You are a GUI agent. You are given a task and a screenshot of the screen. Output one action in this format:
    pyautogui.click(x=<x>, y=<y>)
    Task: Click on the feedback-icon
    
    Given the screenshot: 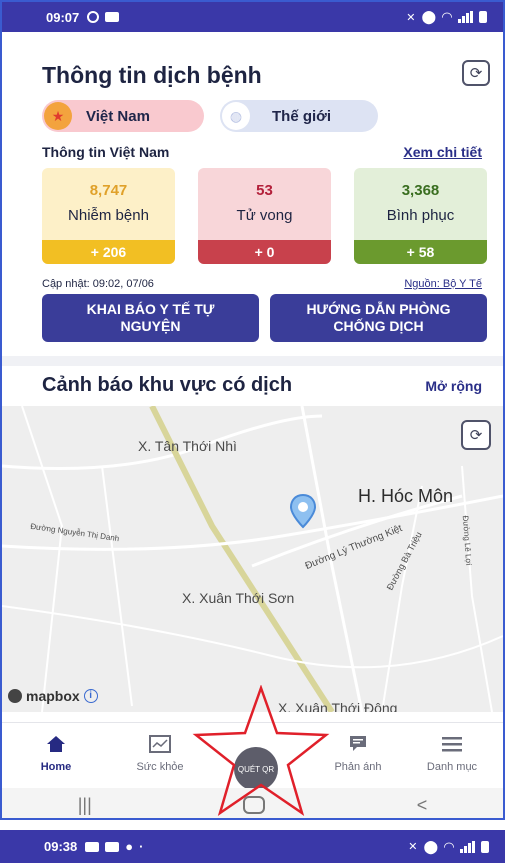 What is the action you would take?
    pyautogui.click(x=358, y=744)
    